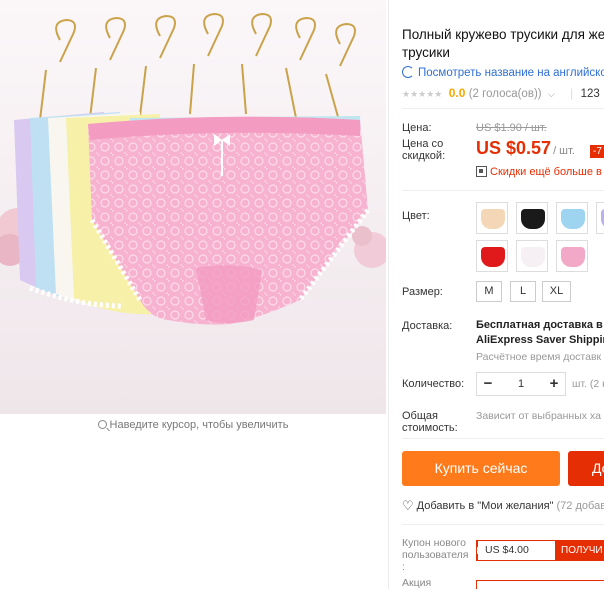  What do you see at coordinates (427, 326) in the screenshot?
I see `shipping-label: Доставка:` at bounding box center [427, 326].